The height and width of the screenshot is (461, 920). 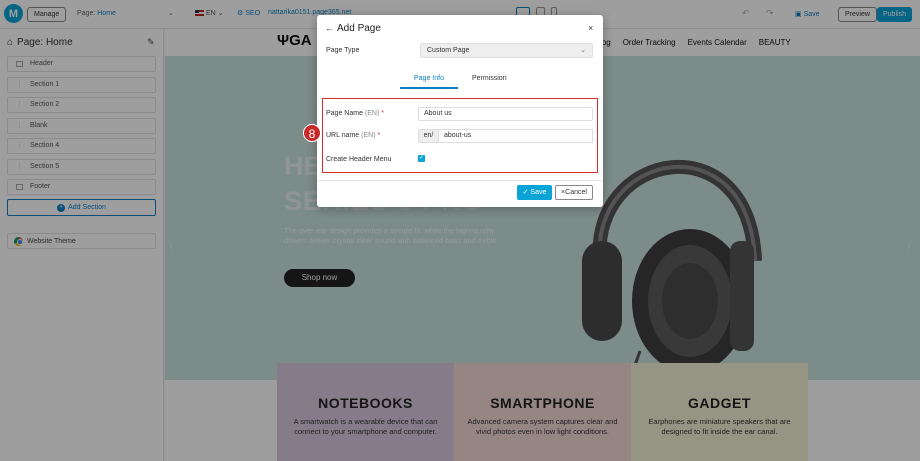 What do you see at coordinates (534, 192) in the screenshot?
I see `dialog-save-button: ✓ Save` at bounding box center [534, 192].